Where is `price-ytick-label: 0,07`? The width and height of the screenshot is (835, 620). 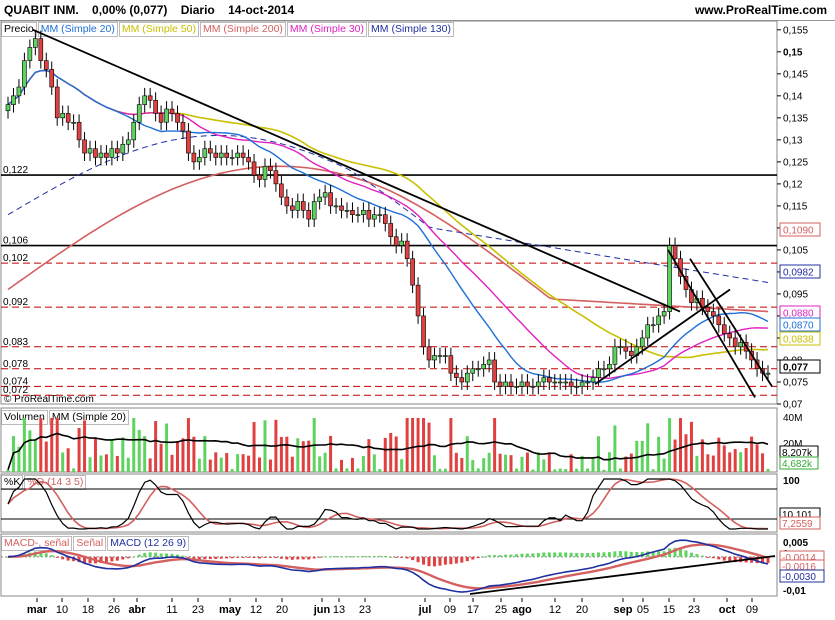
price-ytick-label: 0,07 is located at coordinates (793, 405).